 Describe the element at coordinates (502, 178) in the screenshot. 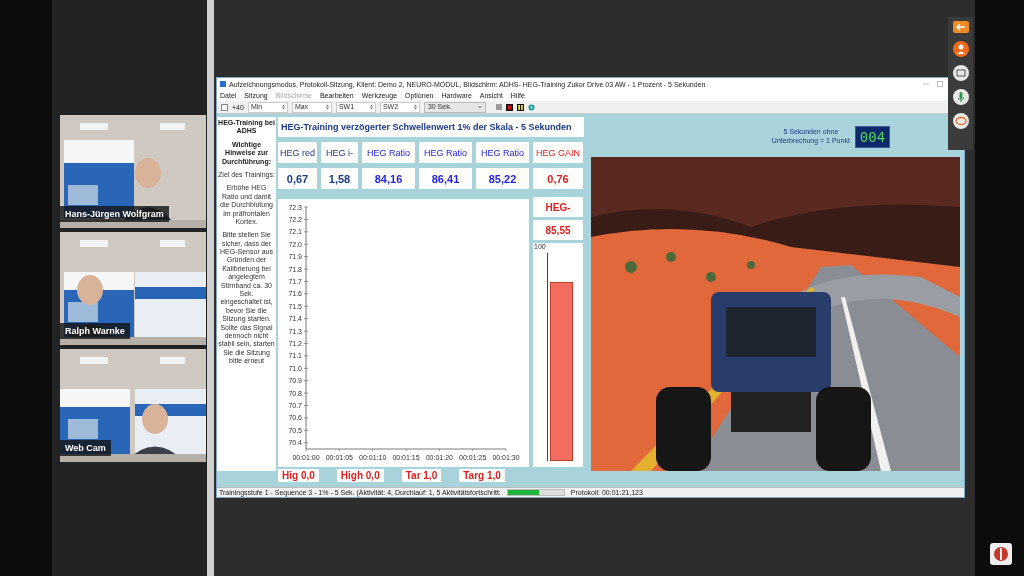

I see `metric-value: 85,22` at that location.